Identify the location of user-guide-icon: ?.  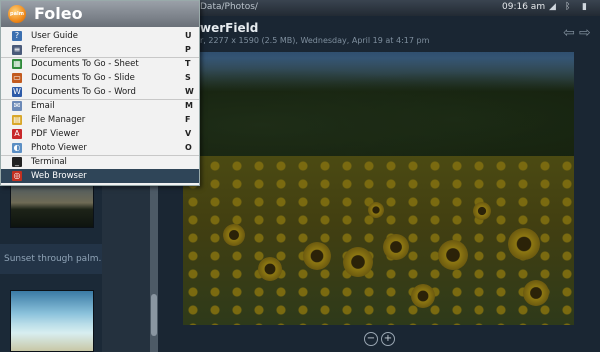
(17, 36).